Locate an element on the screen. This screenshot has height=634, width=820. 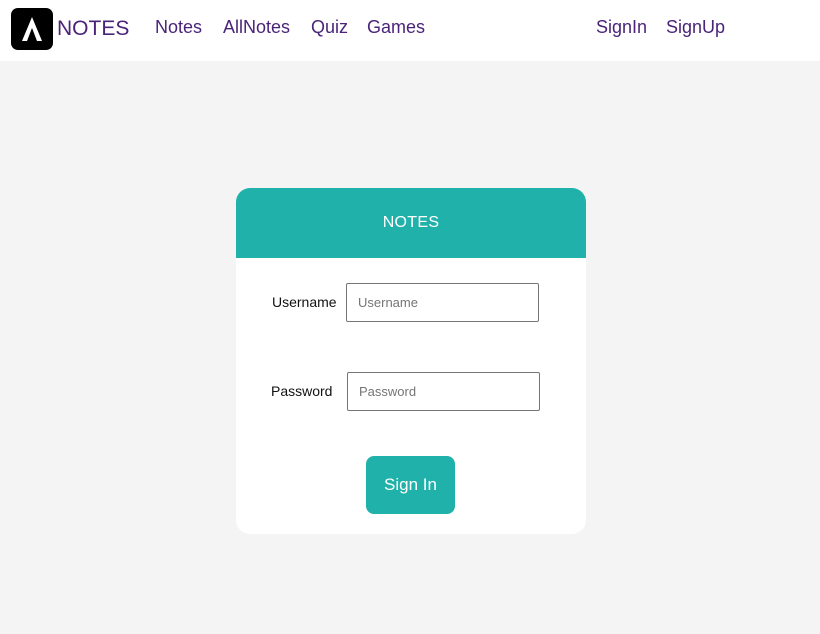
brand-name: NOTES is located at coordinates (93, 29).